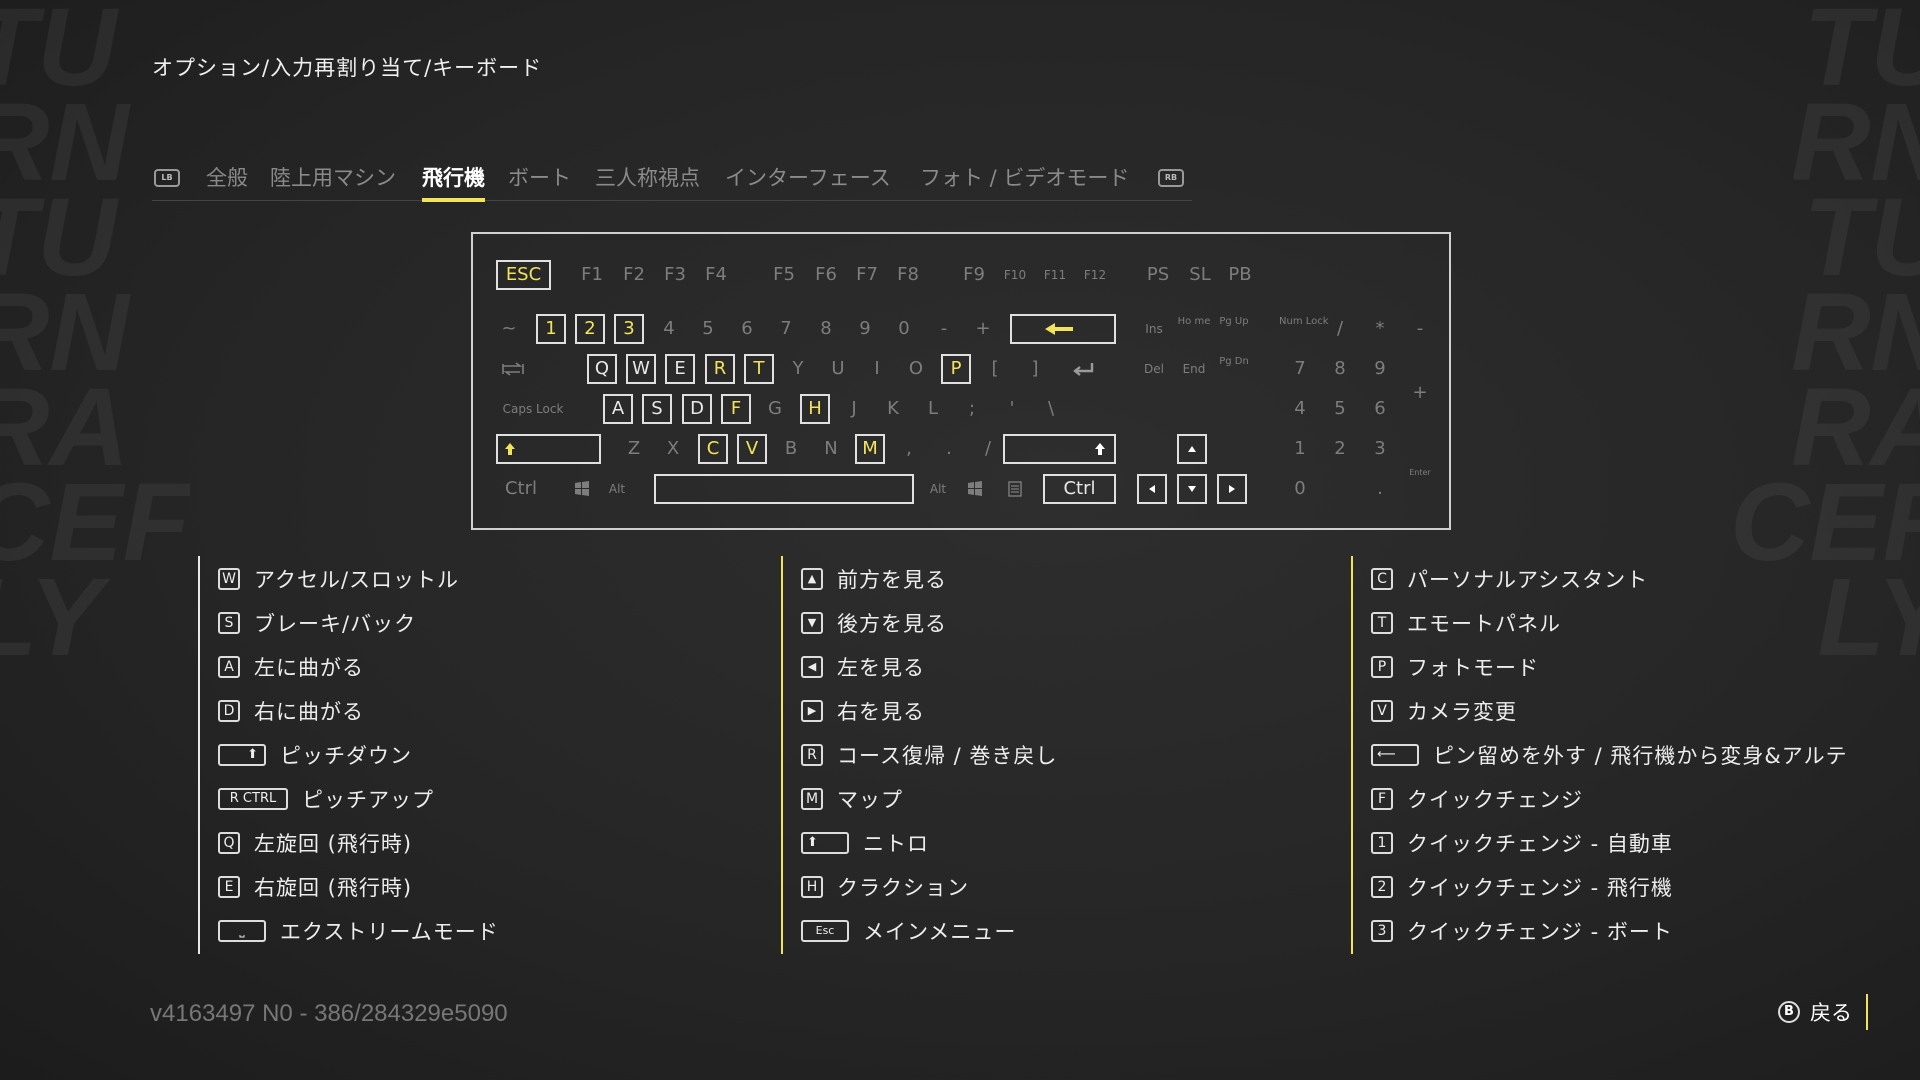 This screenshot has height=1080, width=1920. I want to click on key-f10: F10, so click(1015, 275).